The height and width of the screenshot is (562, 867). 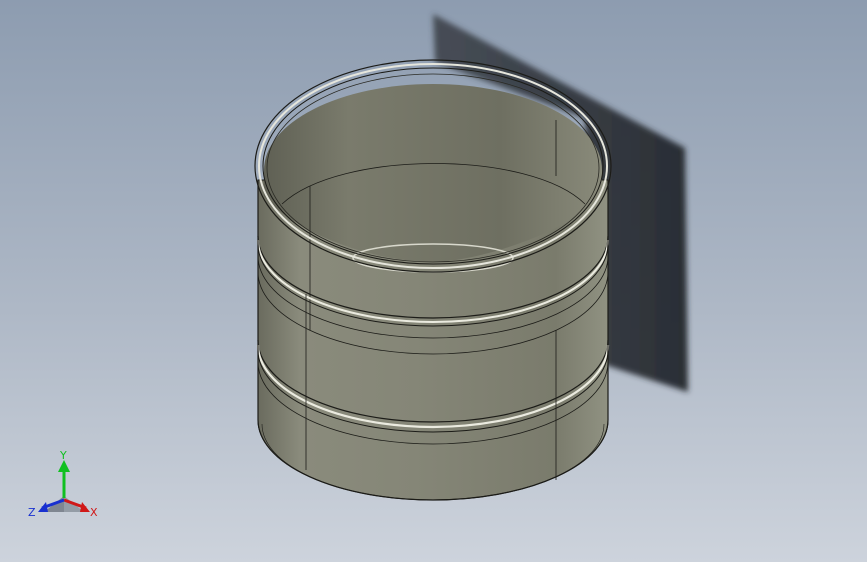 What do you see at coordinates (85, 507) in the screenshot?
I see `x-axis-arrow-icon` at bounding box center [85, 507].